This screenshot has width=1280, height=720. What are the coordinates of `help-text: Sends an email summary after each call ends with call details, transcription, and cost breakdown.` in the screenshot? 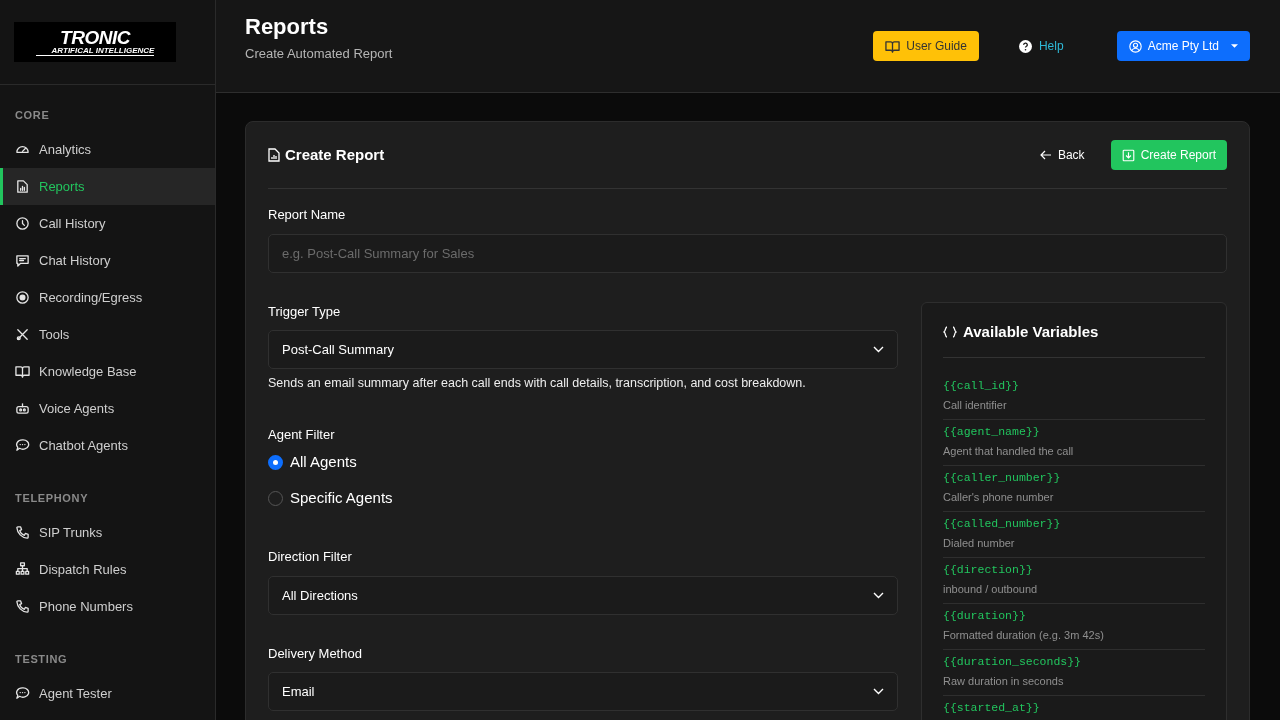 It's located at (537, 383).